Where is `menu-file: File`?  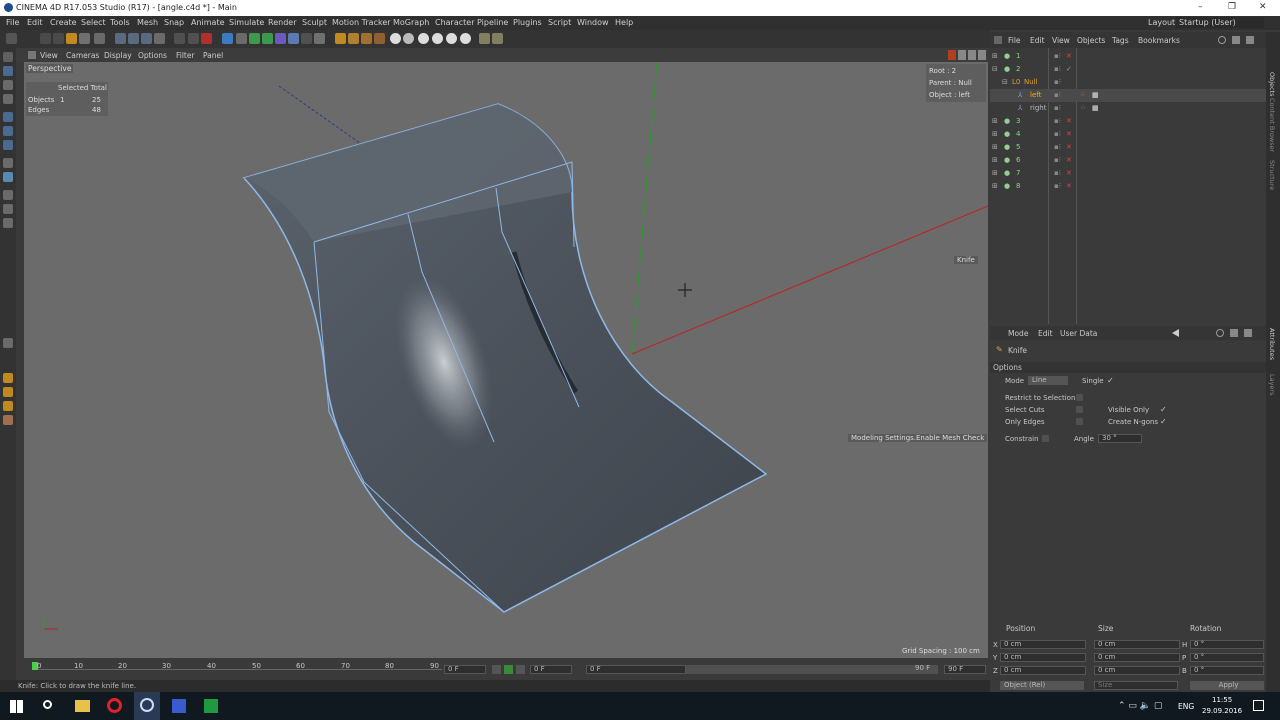
menu-file: File is located at coordinates (12, 22).